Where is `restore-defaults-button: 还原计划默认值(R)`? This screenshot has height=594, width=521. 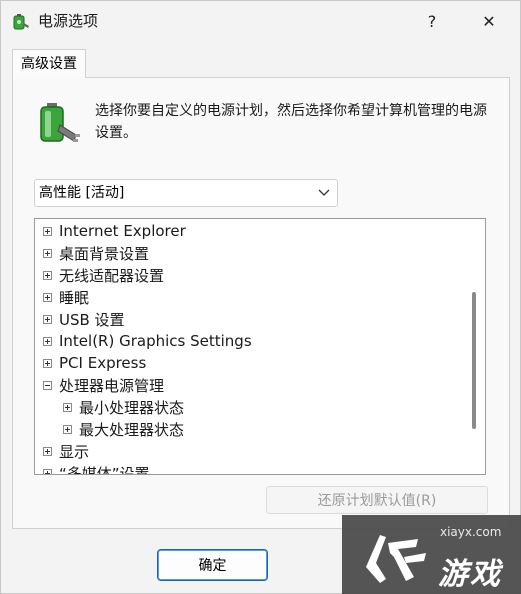
restore-defaults-button: 还原计划默认值(R) is located at coordinates (377, 500).